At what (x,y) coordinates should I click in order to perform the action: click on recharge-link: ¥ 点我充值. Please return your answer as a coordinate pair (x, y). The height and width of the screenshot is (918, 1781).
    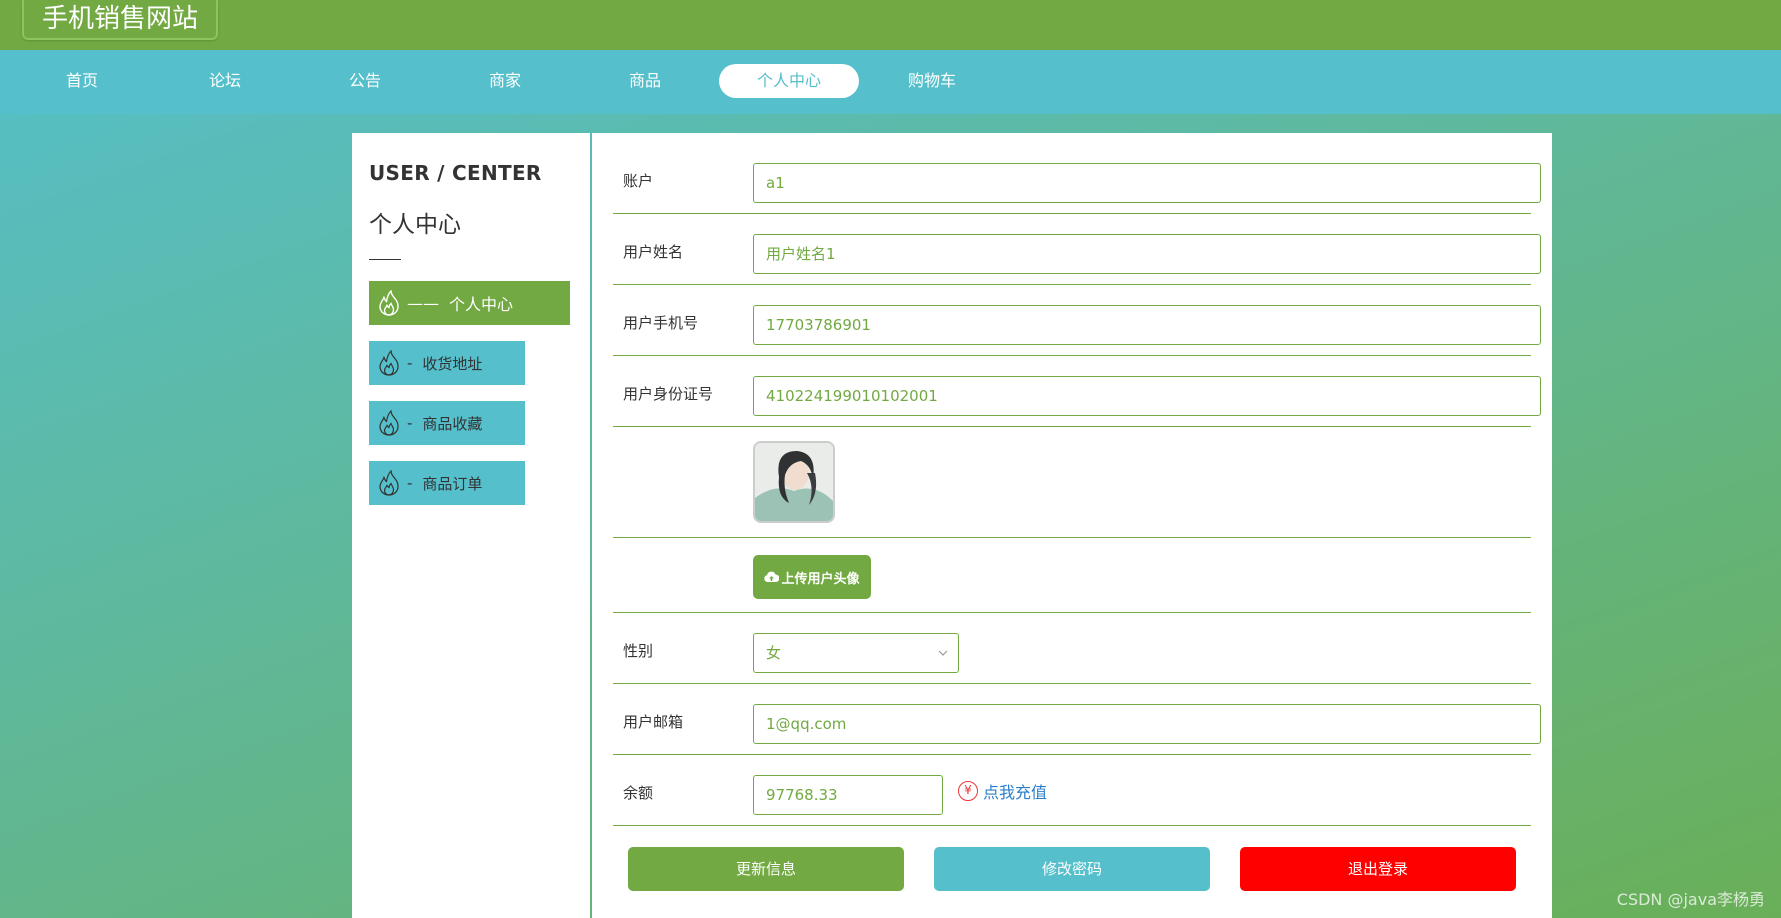
    Looking at the image, I should click on (1002, 791).